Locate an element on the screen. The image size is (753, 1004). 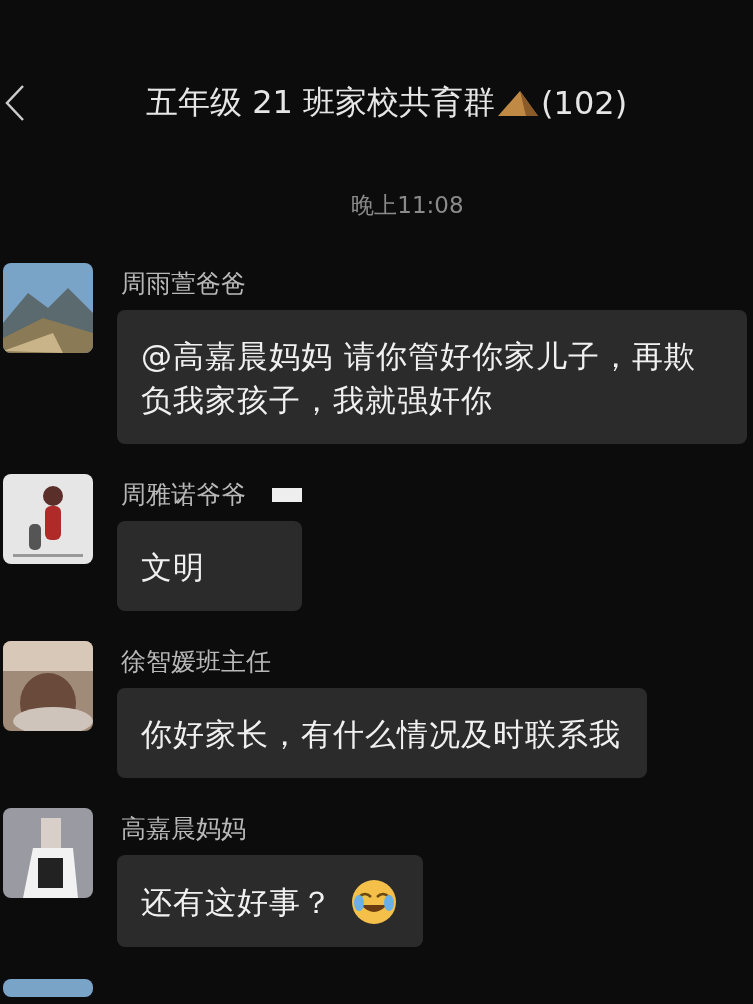
message-text: @高嘉晨妈妈 请你管好你家儿子，再欺负我家孩子，我就强奸你 is located at coordinates (419, 378).